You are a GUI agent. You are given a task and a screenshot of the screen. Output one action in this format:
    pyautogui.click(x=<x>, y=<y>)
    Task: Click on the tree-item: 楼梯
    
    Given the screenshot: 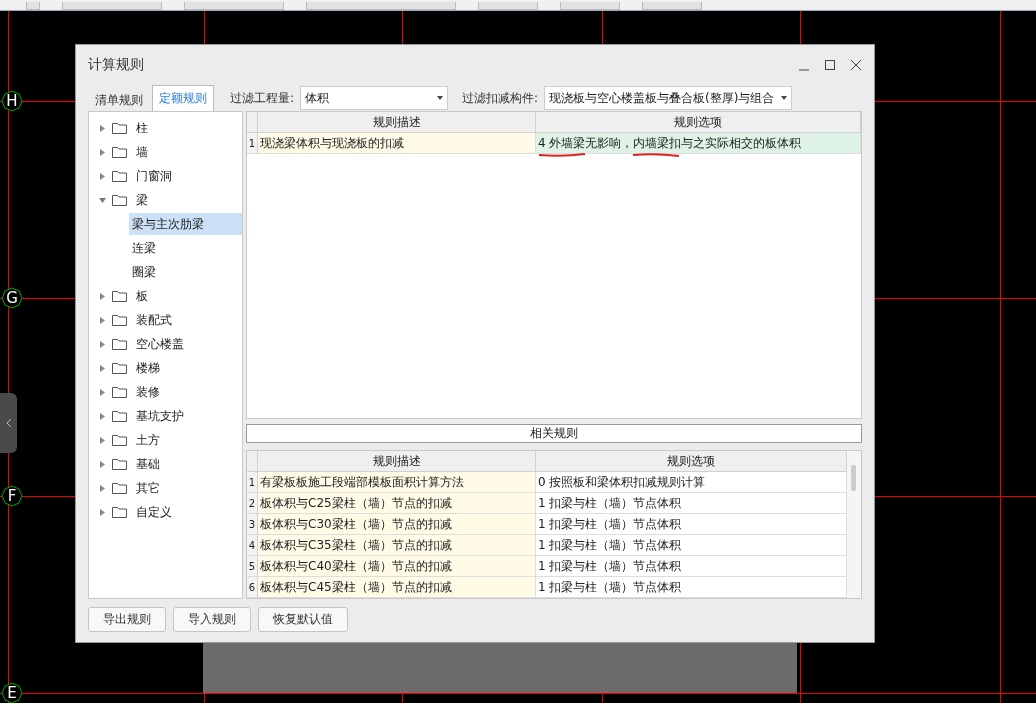 What is the action you would take?
    pyautogui.click(x=148, y=368)
    